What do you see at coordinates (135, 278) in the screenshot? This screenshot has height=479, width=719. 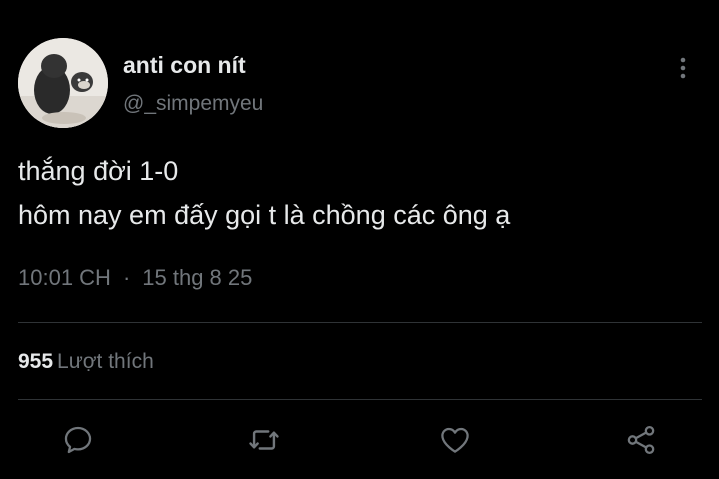 I see `tweet-meta: 10:01 CH · 15 thg 8 25` at bounding box center [135, 278].